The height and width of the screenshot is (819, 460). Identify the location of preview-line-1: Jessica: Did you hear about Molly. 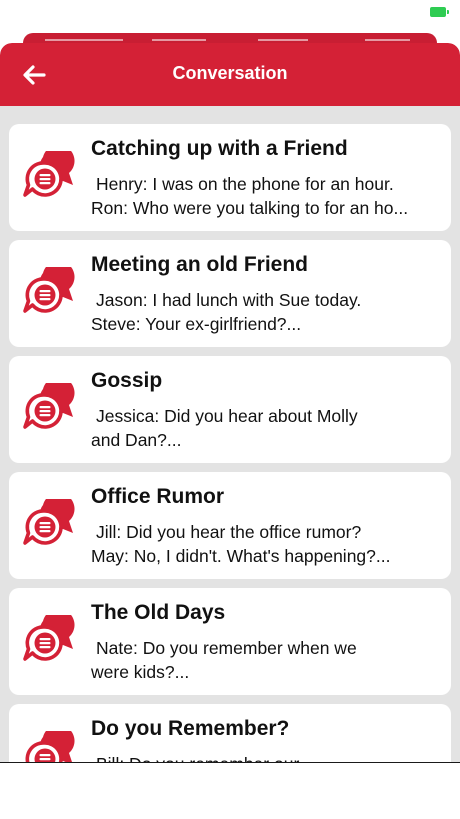
(227, 416).